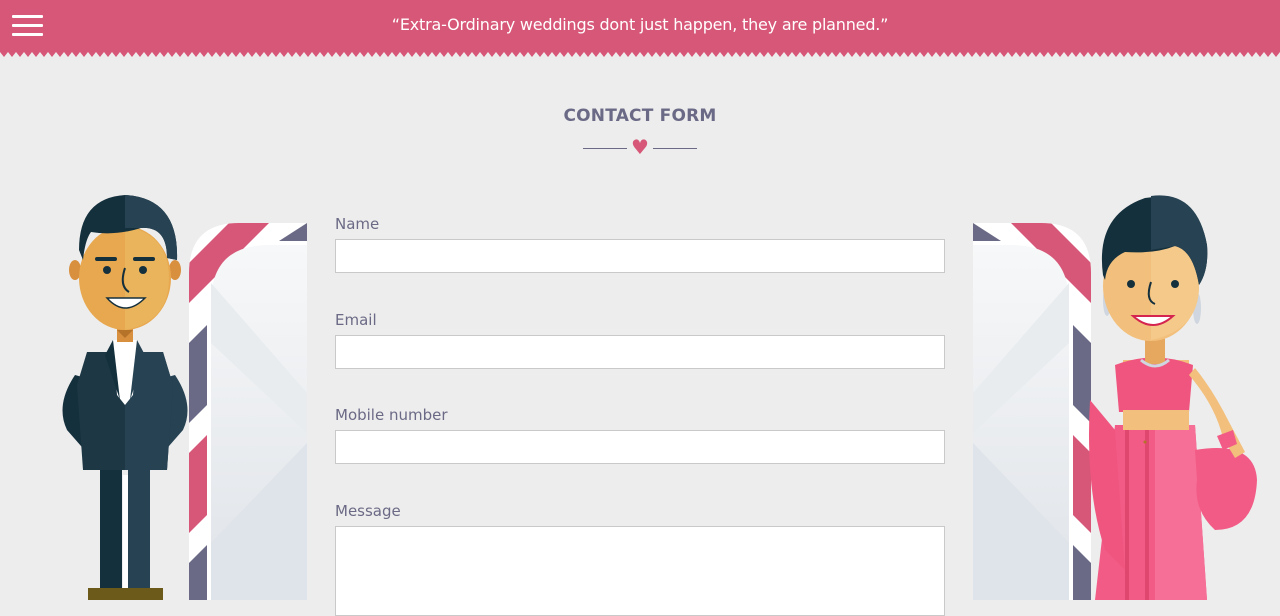 Image resolution: width=1280 pixels, height=616 pixels. What do you see at coordinates (248, 411) in the screenshot?
I see `left-envelope-illustration` at bounding box center [248, 411].